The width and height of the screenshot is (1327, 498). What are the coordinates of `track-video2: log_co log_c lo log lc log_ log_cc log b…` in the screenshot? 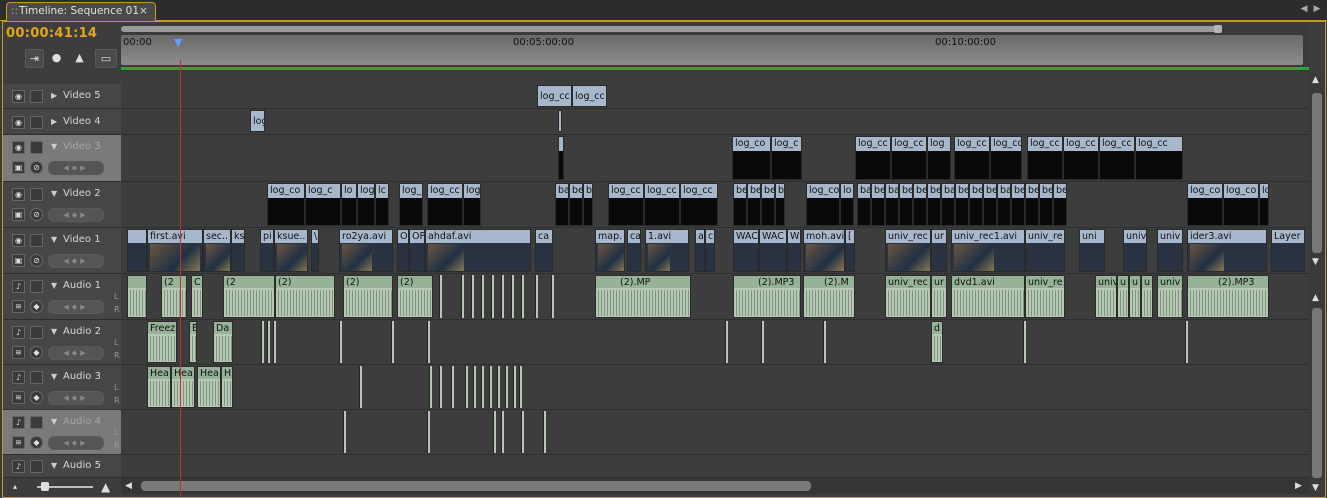 It's located at (715, 205).